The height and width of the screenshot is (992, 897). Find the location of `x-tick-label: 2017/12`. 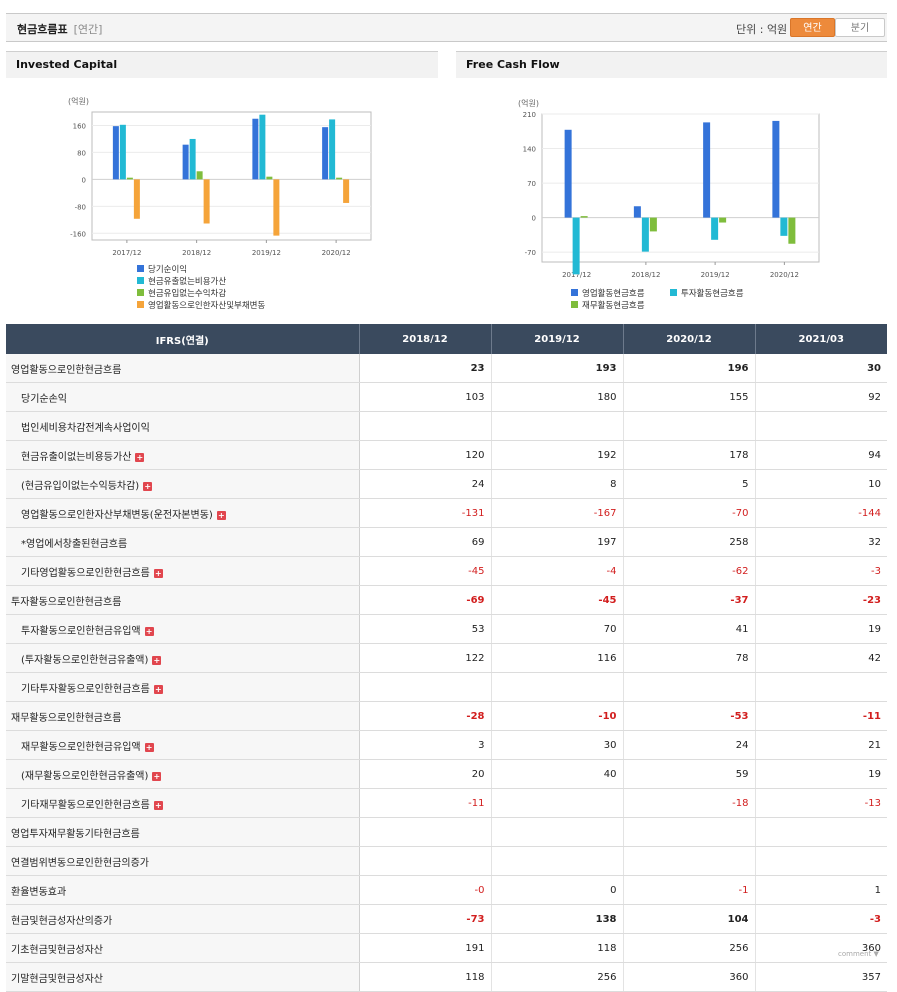

x-tick-label: 2017/12 is located at coordinates (126, 253).